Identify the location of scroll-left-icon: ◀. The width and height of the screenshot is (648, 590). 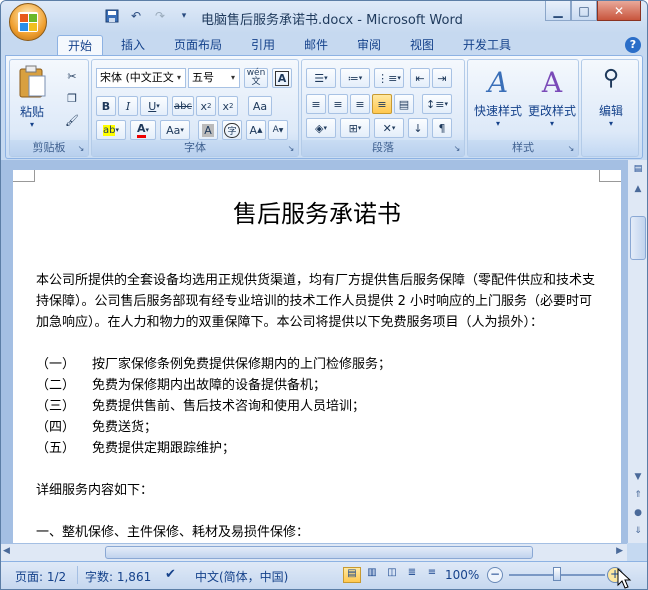
(6, 551).